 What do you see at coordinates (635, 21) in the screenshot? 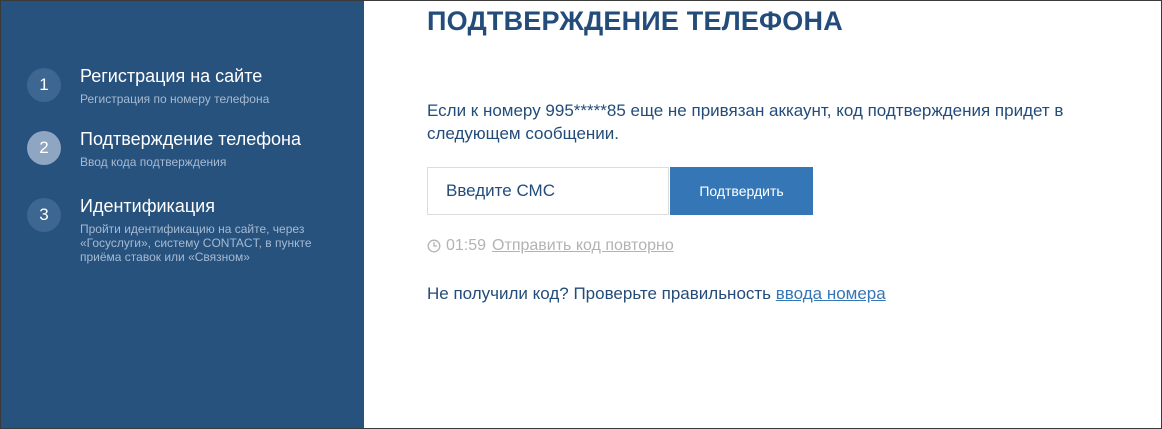
I see `page-title: Подтверждение телефона` at bounding box center [635, 21].